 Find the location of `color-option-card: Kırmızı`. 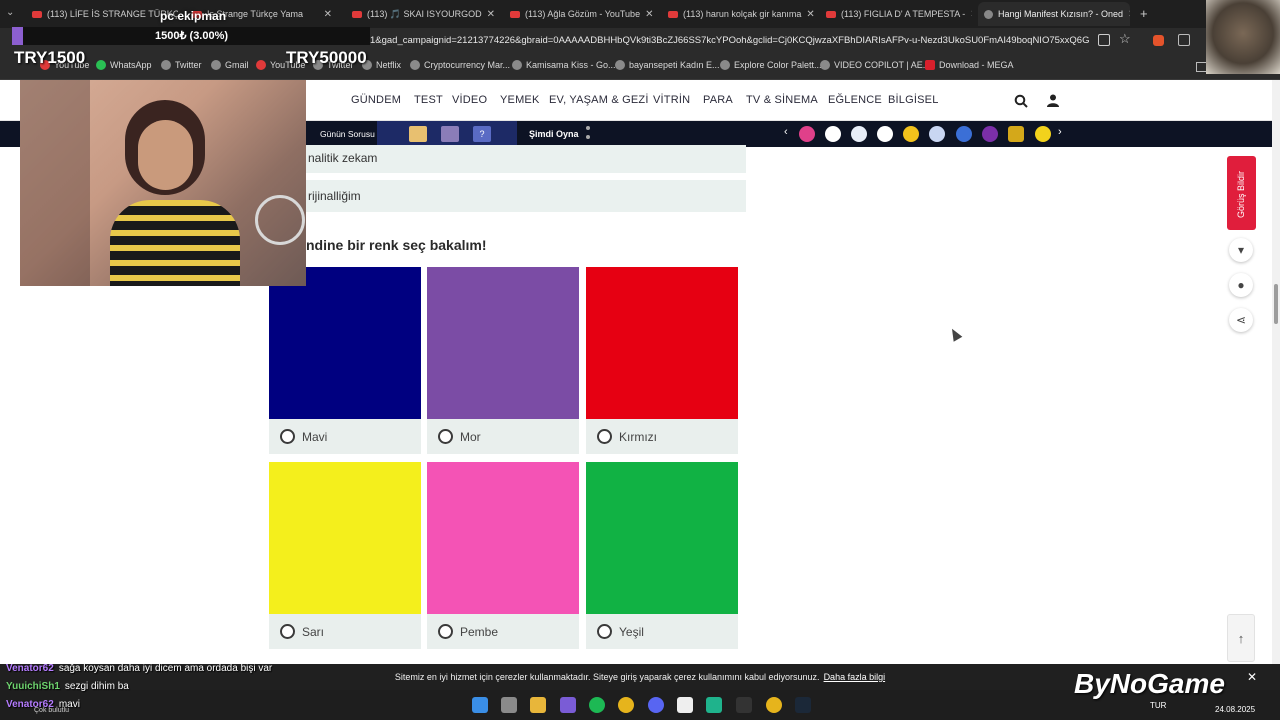

color-option-card: Kırmızı is located at coordinates (662, 360).